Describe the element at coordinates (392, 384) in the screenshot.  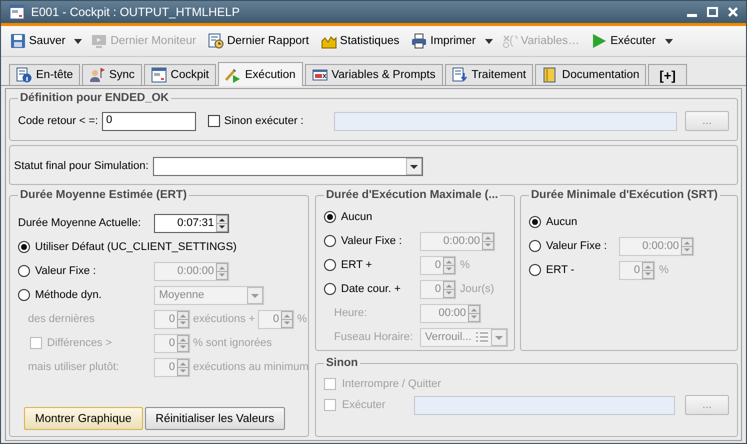
I see `checkbox-label: Interrompre / Quitter` at that location.